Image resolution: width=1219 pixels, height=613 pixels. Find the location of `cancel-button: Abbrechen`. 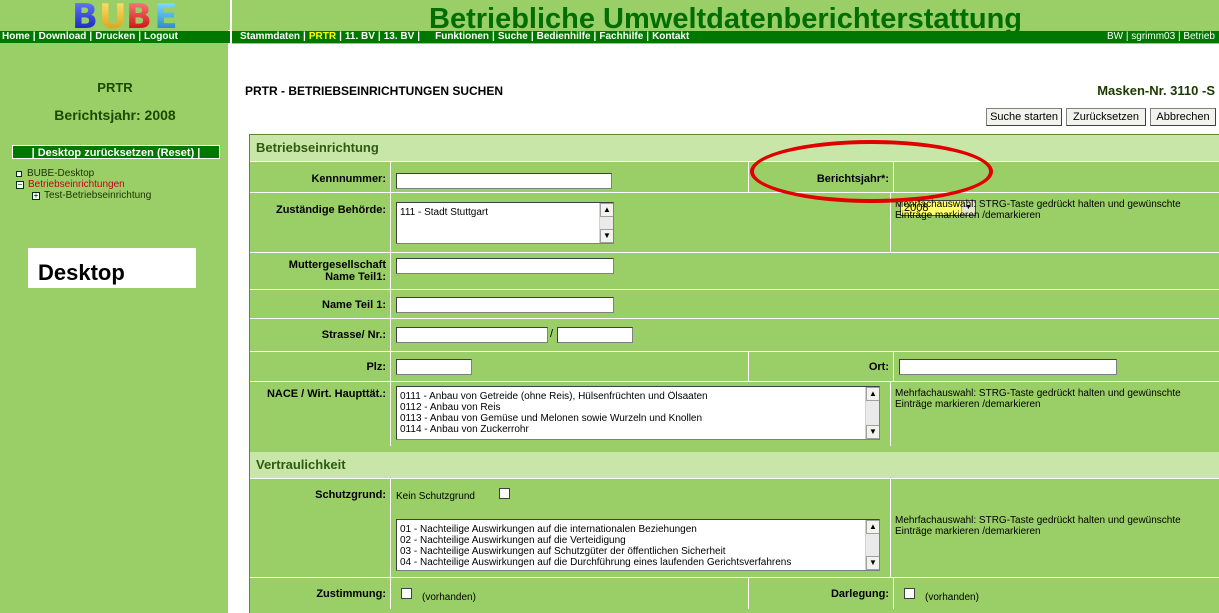

cancel-button: Abbrechen is located at coordinates (1183, 117).